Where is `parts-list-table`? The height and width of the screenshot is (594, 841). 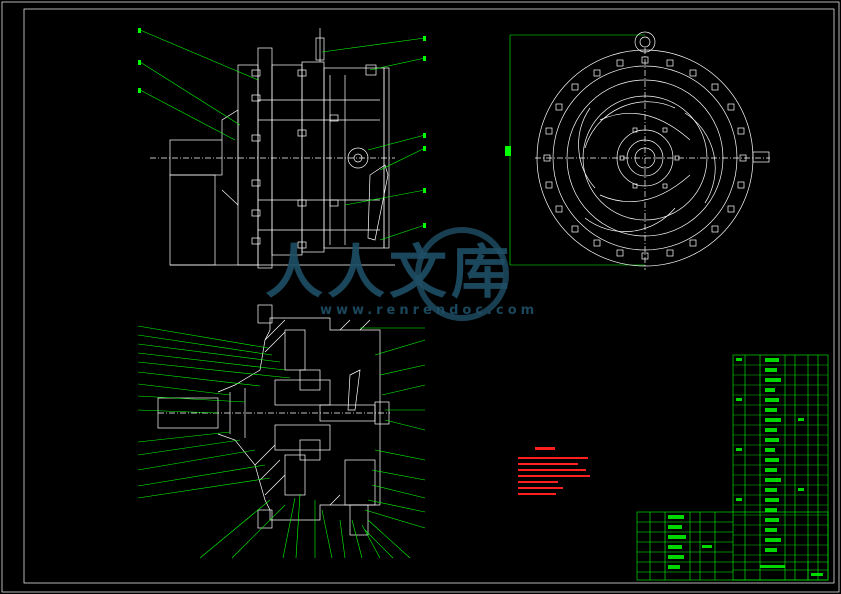 parts-list-table is located at coordinates (780, 467).